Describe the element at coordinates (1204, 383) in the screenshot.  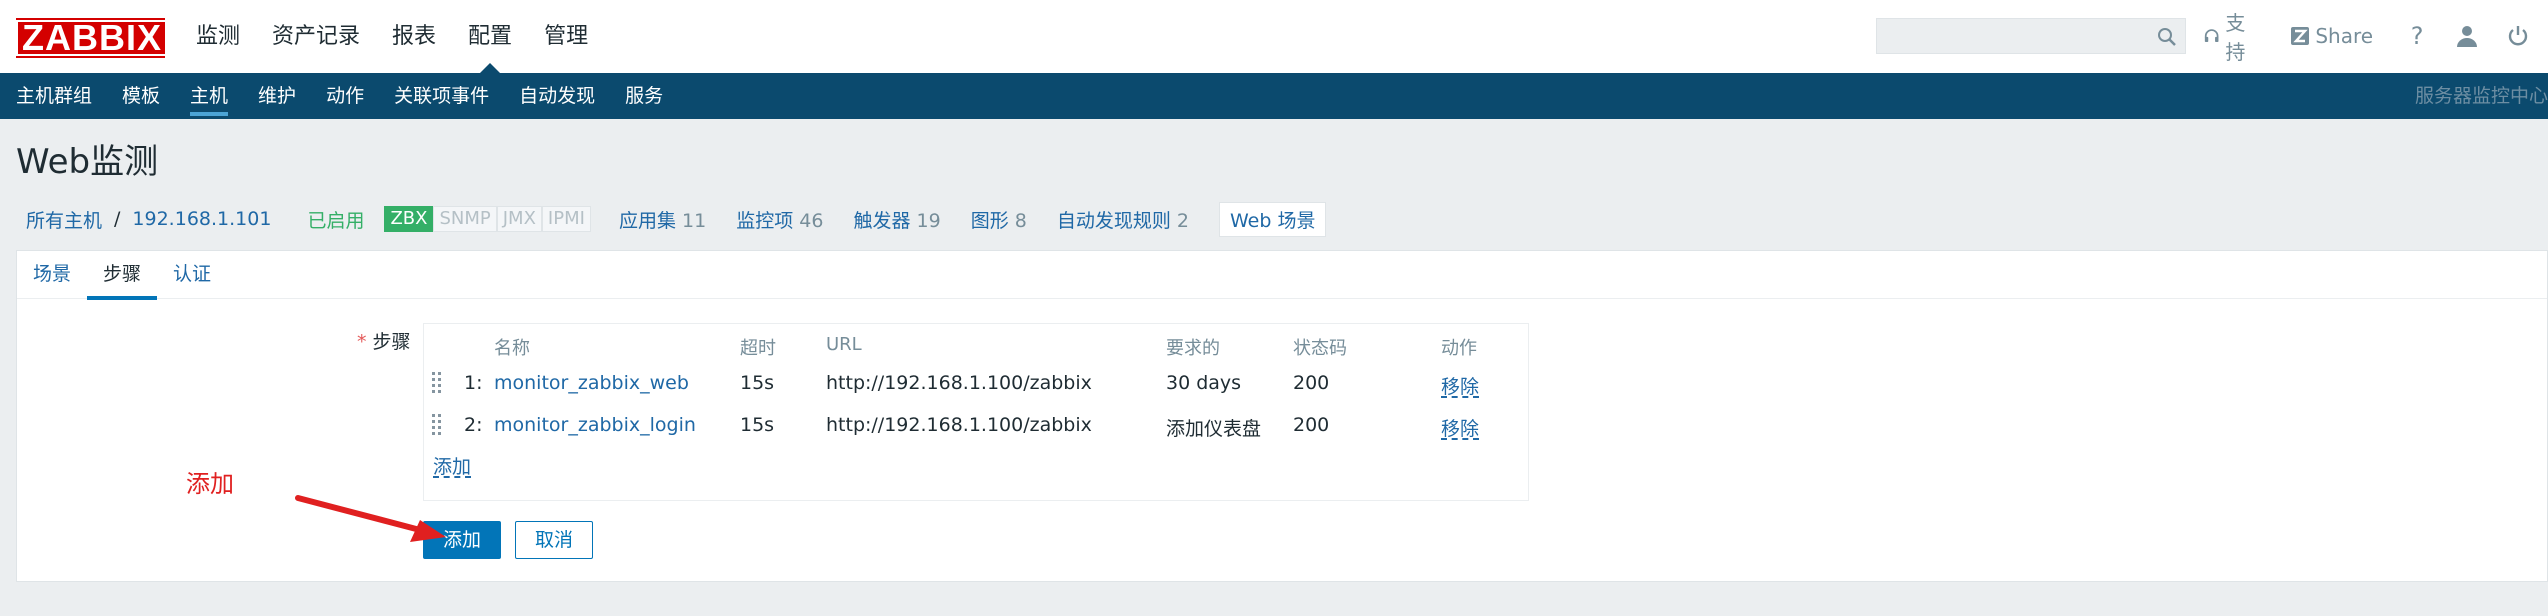
I see `step-required: 30 days` at that location.